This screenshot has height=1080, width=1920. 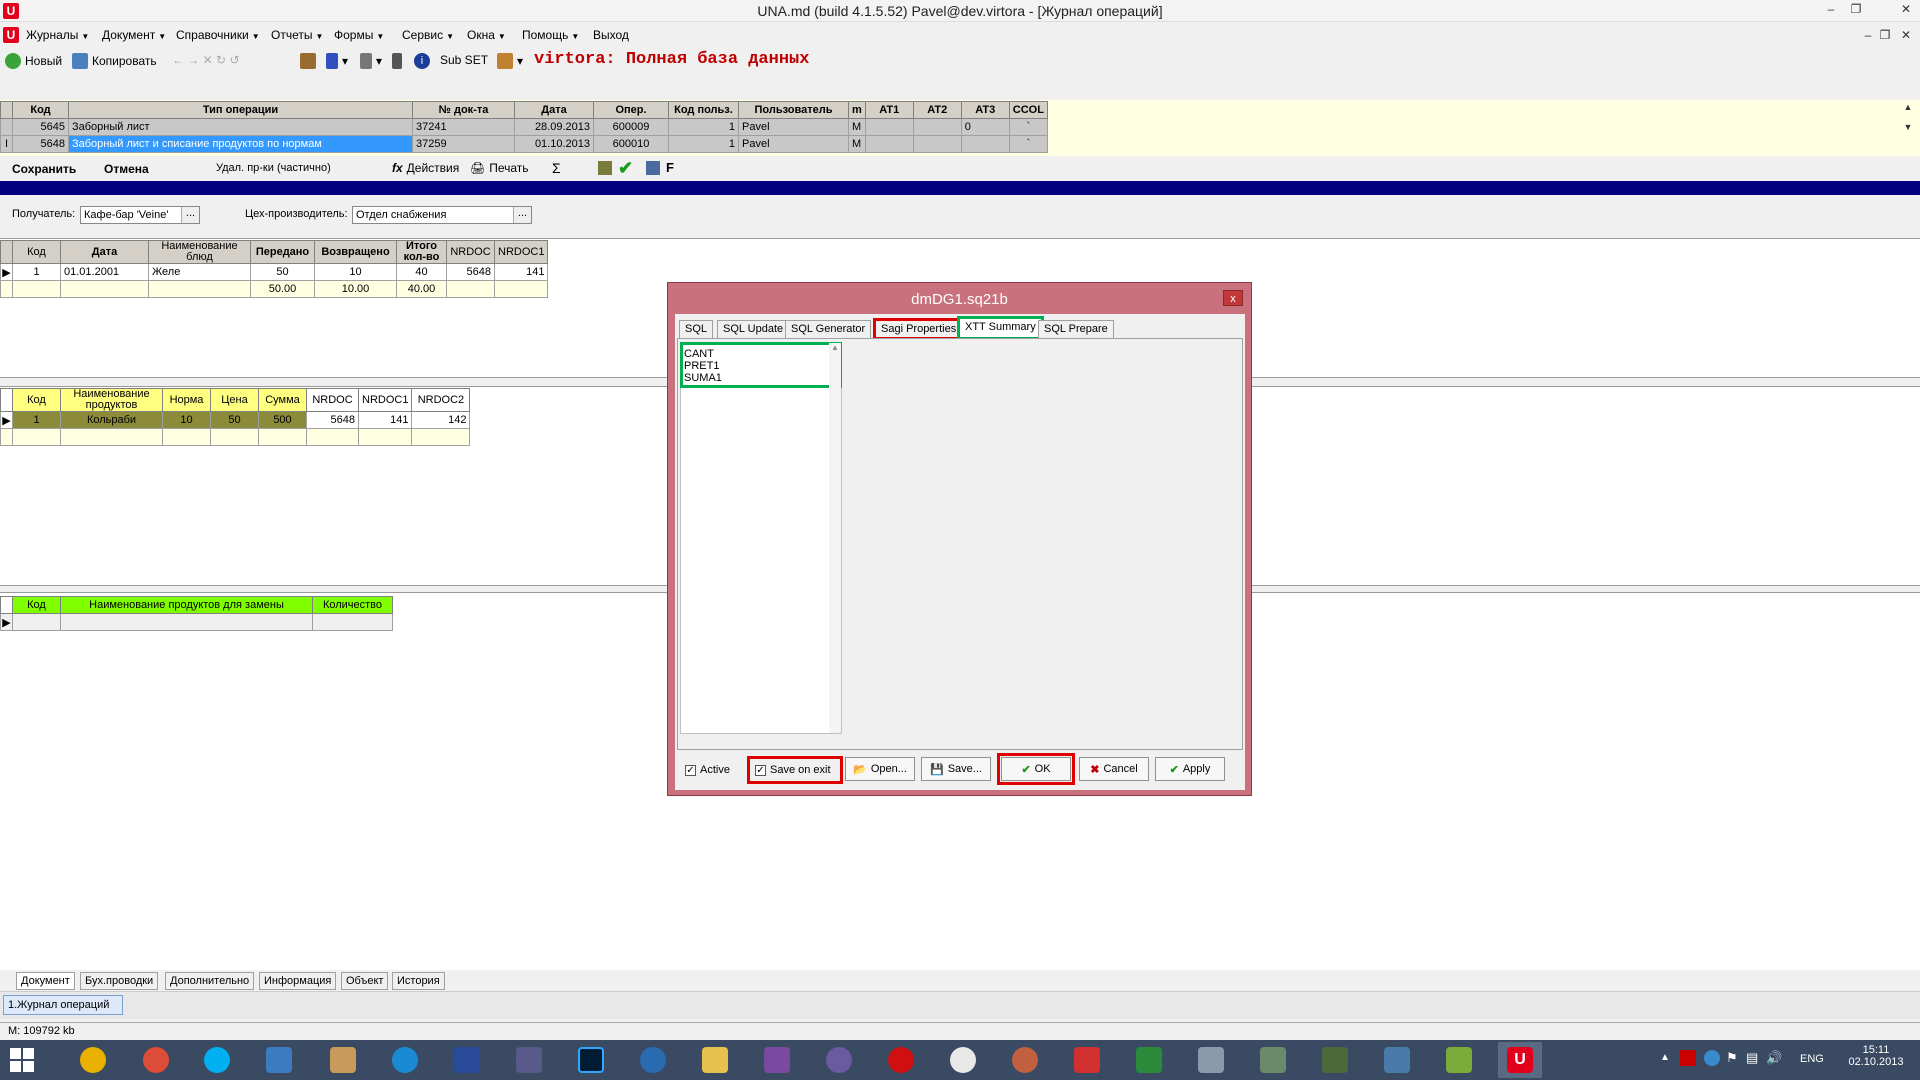 I want to click on computer-icon, so click(x=1211, y=1060).